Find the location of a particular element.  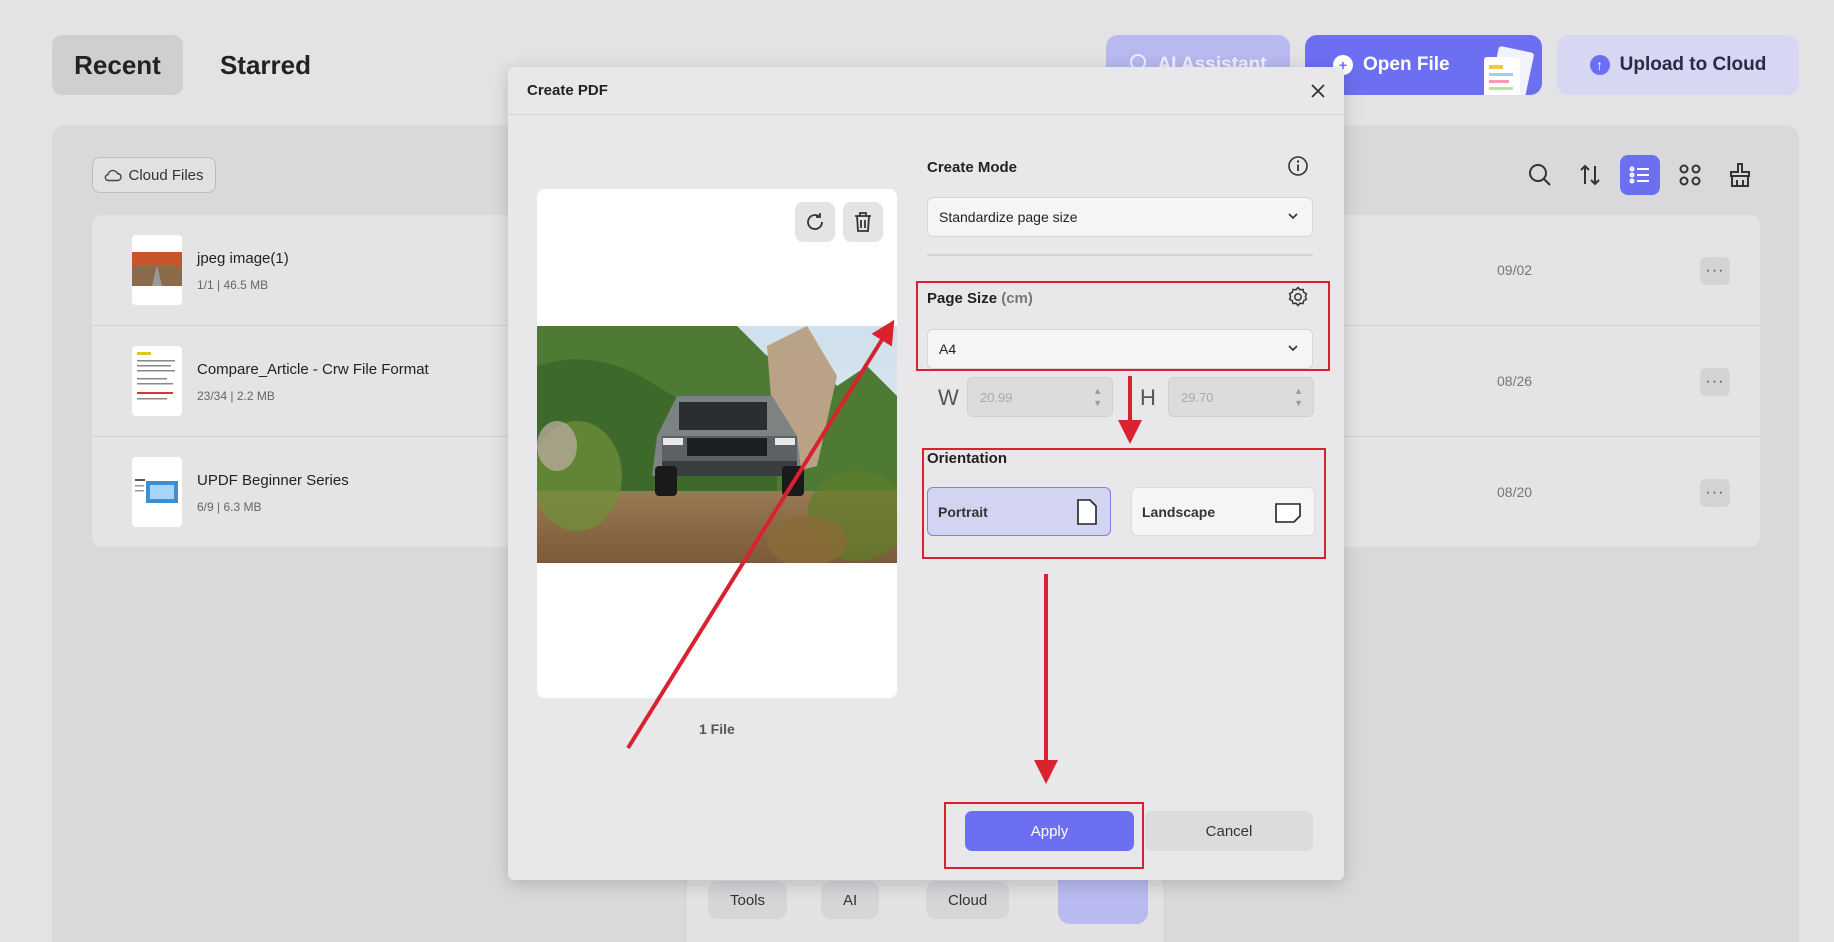

image-preview is located at coordinates (717, 443).